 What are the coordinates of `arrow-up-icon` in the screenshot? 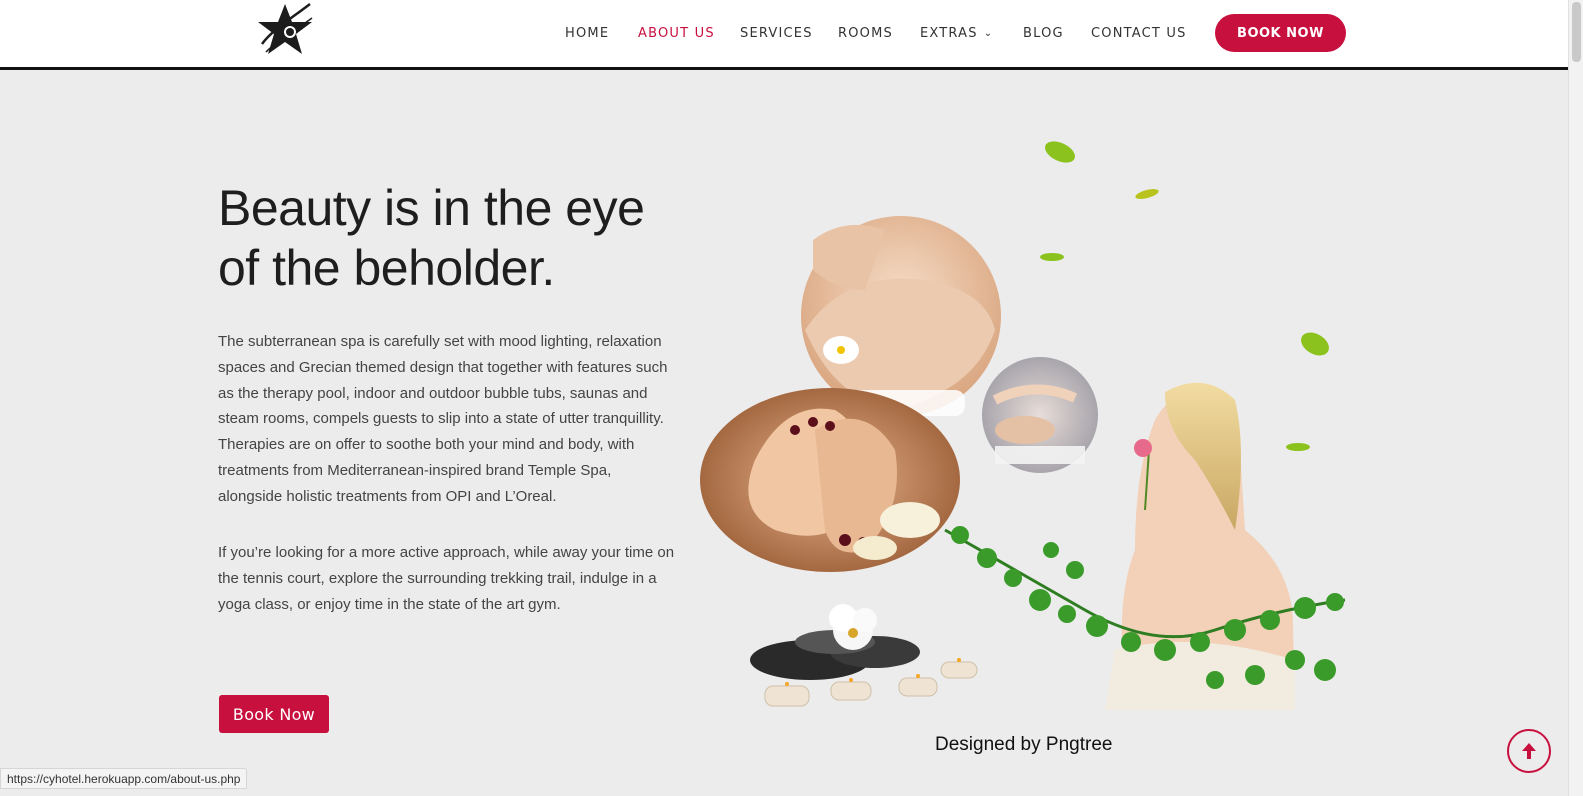 It's located at (1529, 751).